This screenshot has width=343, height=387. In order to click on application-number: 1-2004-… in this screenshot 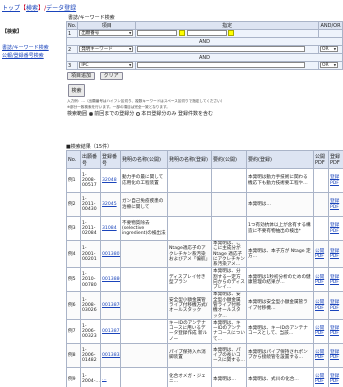, I will do `click(91, 379)`.